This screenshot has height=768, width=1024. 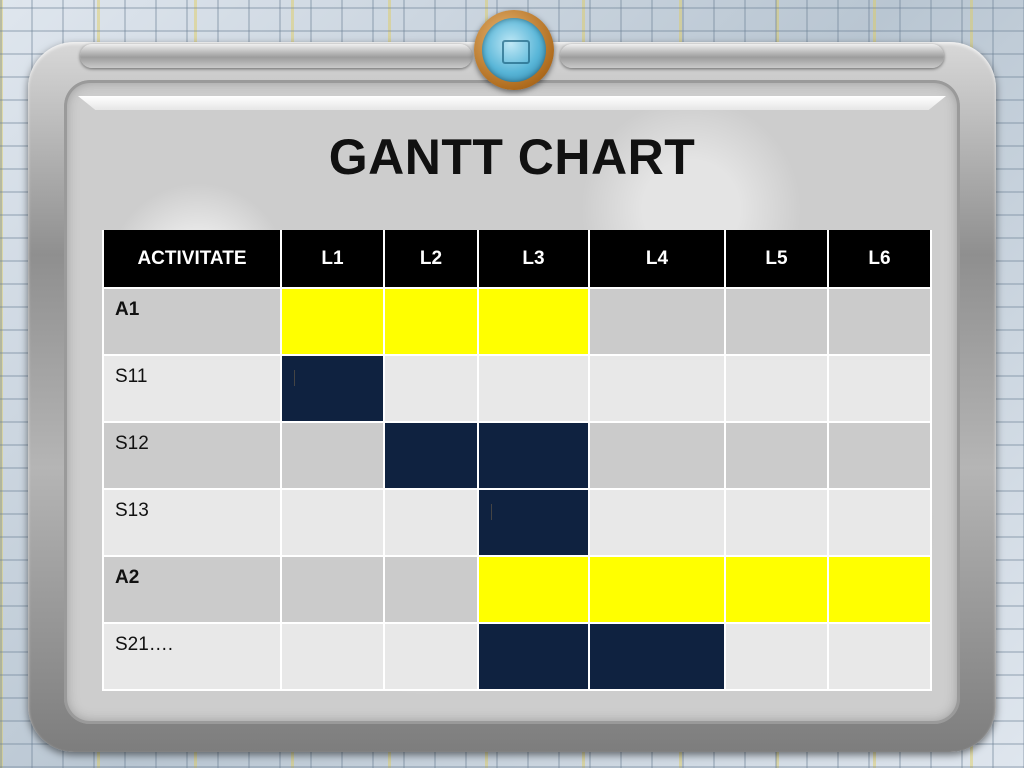 I want to click on gantt-row: S12, so click(x=517, y=455).